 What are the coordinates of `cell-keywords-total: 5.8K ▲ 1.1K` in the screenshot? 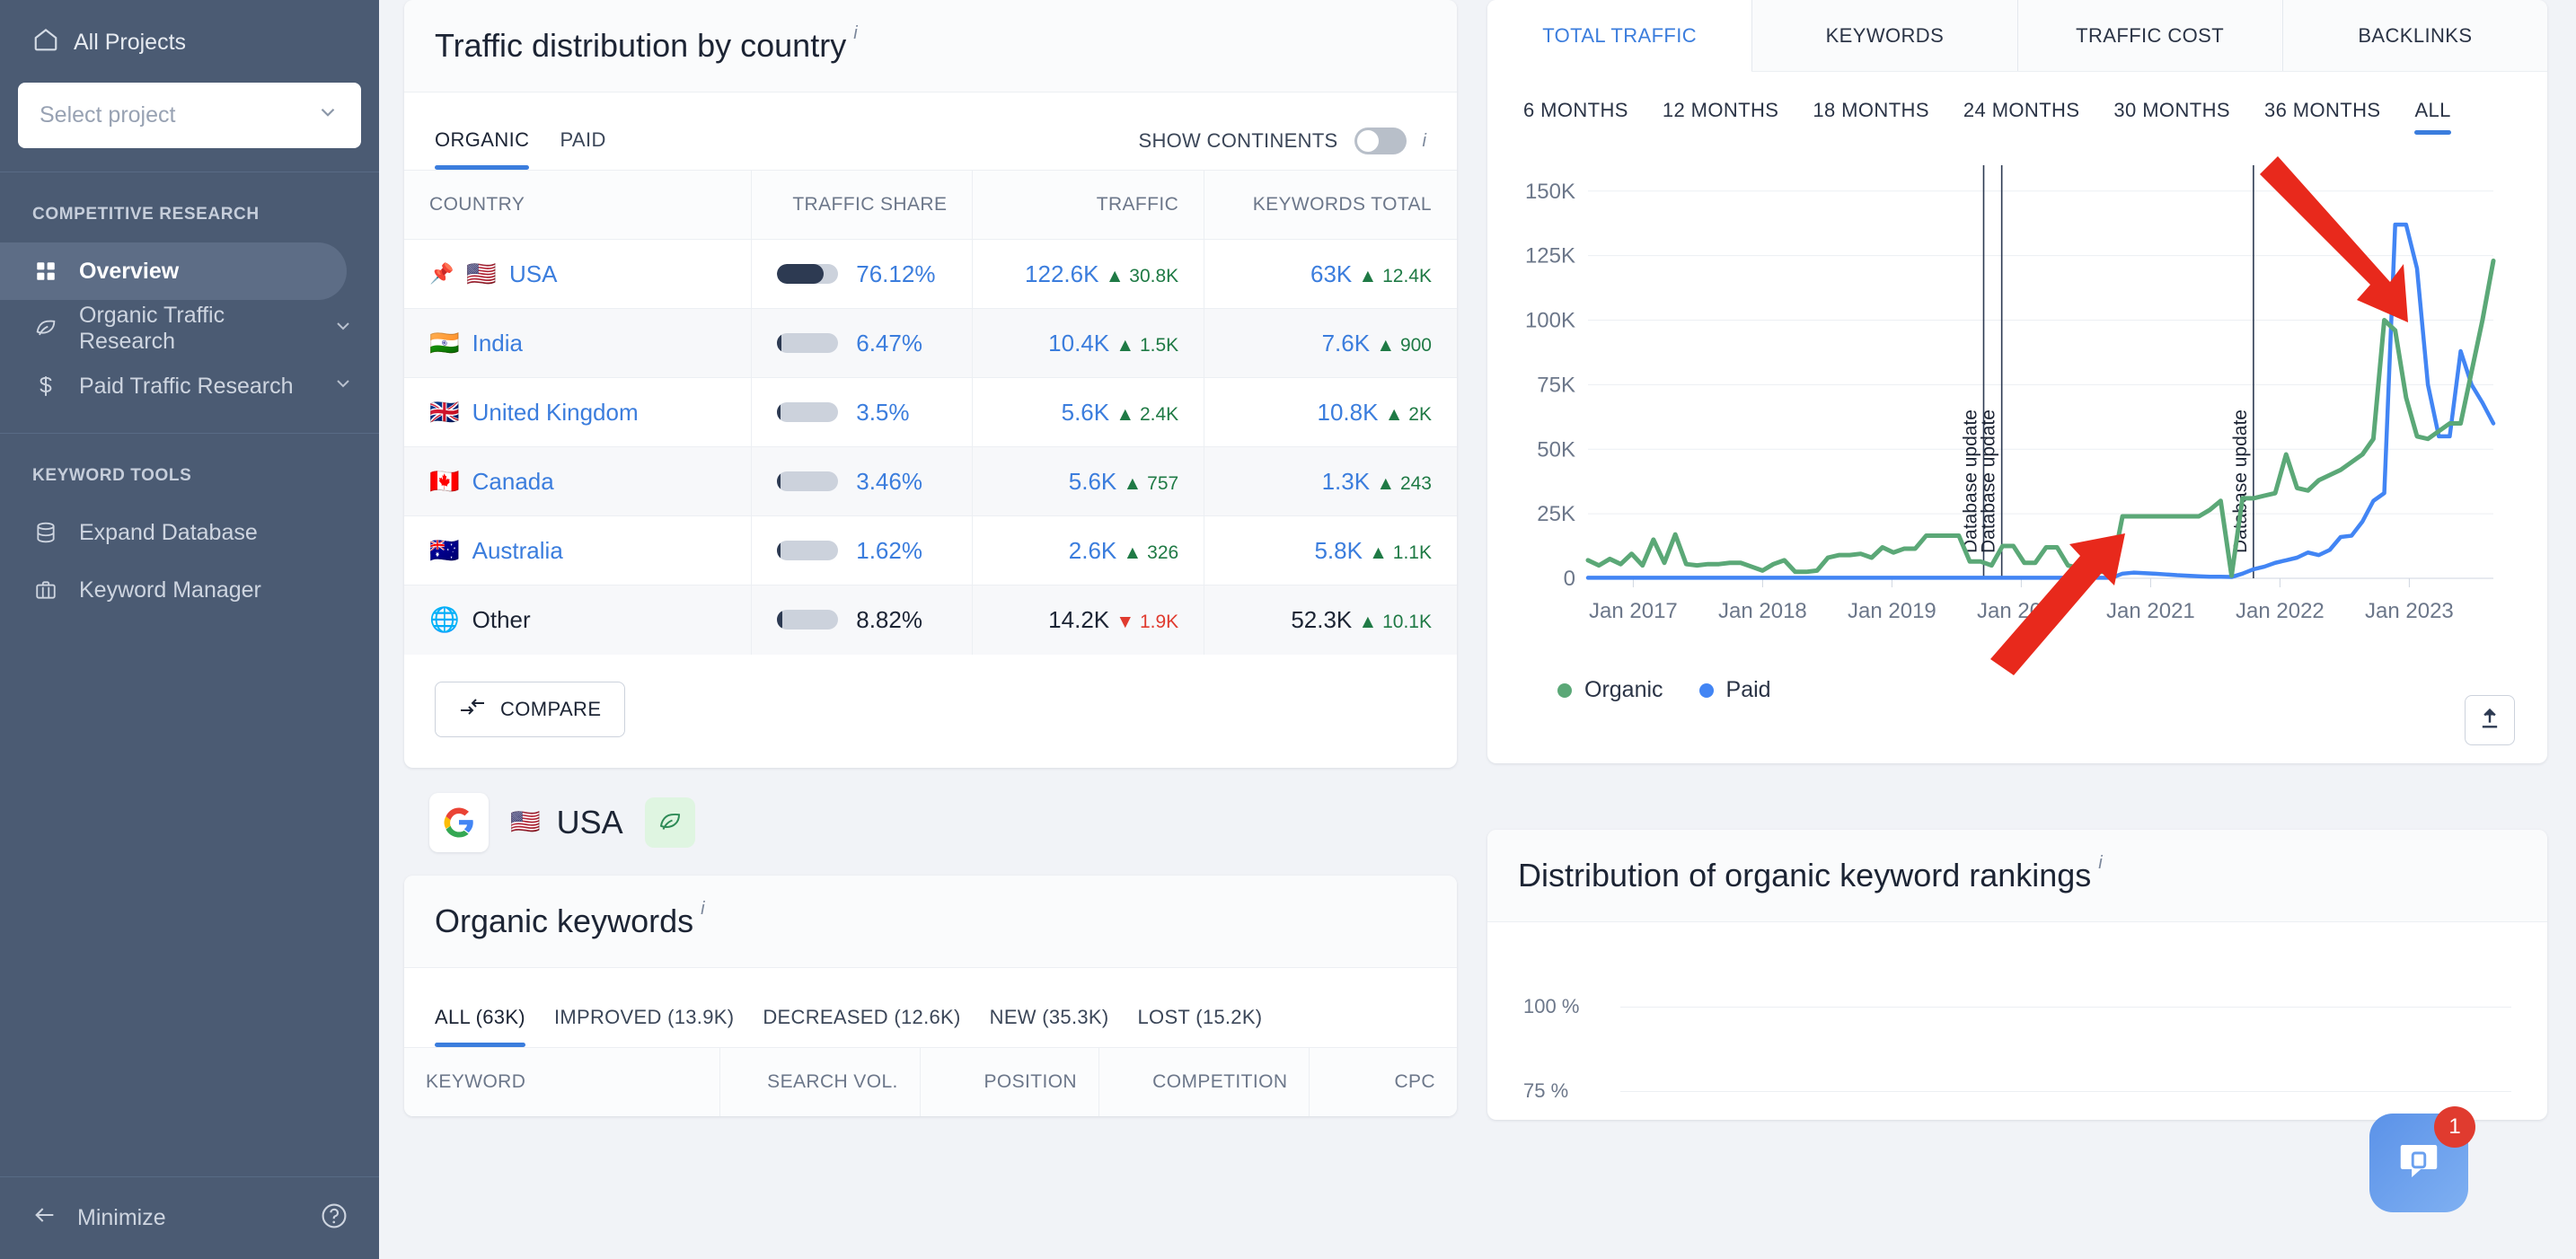 It's located at (1330, 550).